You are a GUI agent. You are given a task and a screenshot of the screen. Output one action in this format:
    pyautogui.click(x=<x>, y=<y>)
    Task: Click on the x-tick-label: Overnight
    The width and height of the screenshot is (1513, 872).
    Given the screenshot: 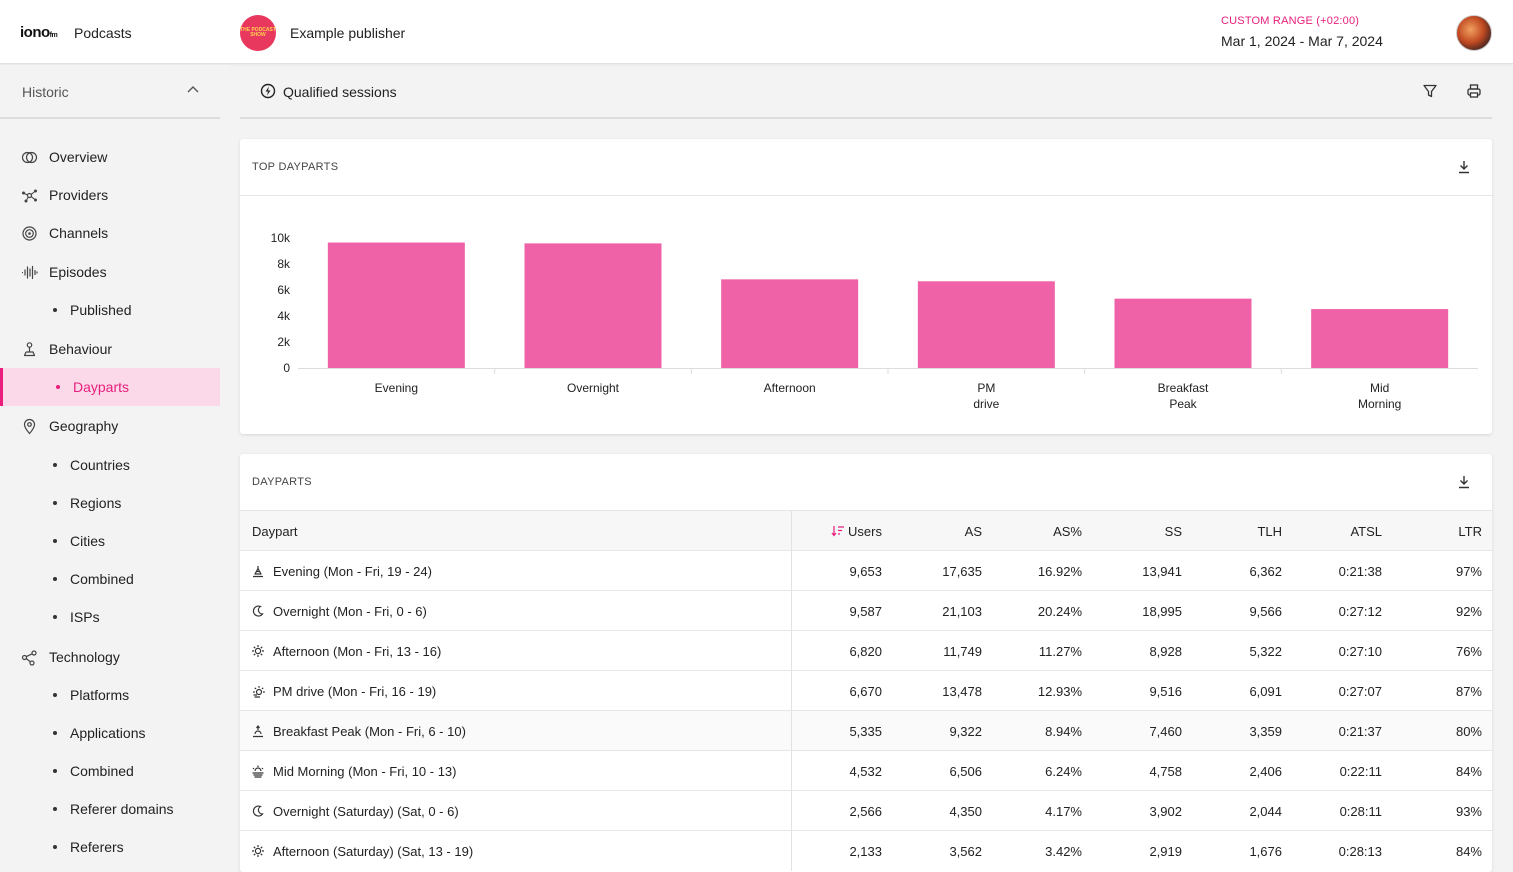 What is the action you would take?
    pyautogui.click(x=593, y=388)
    